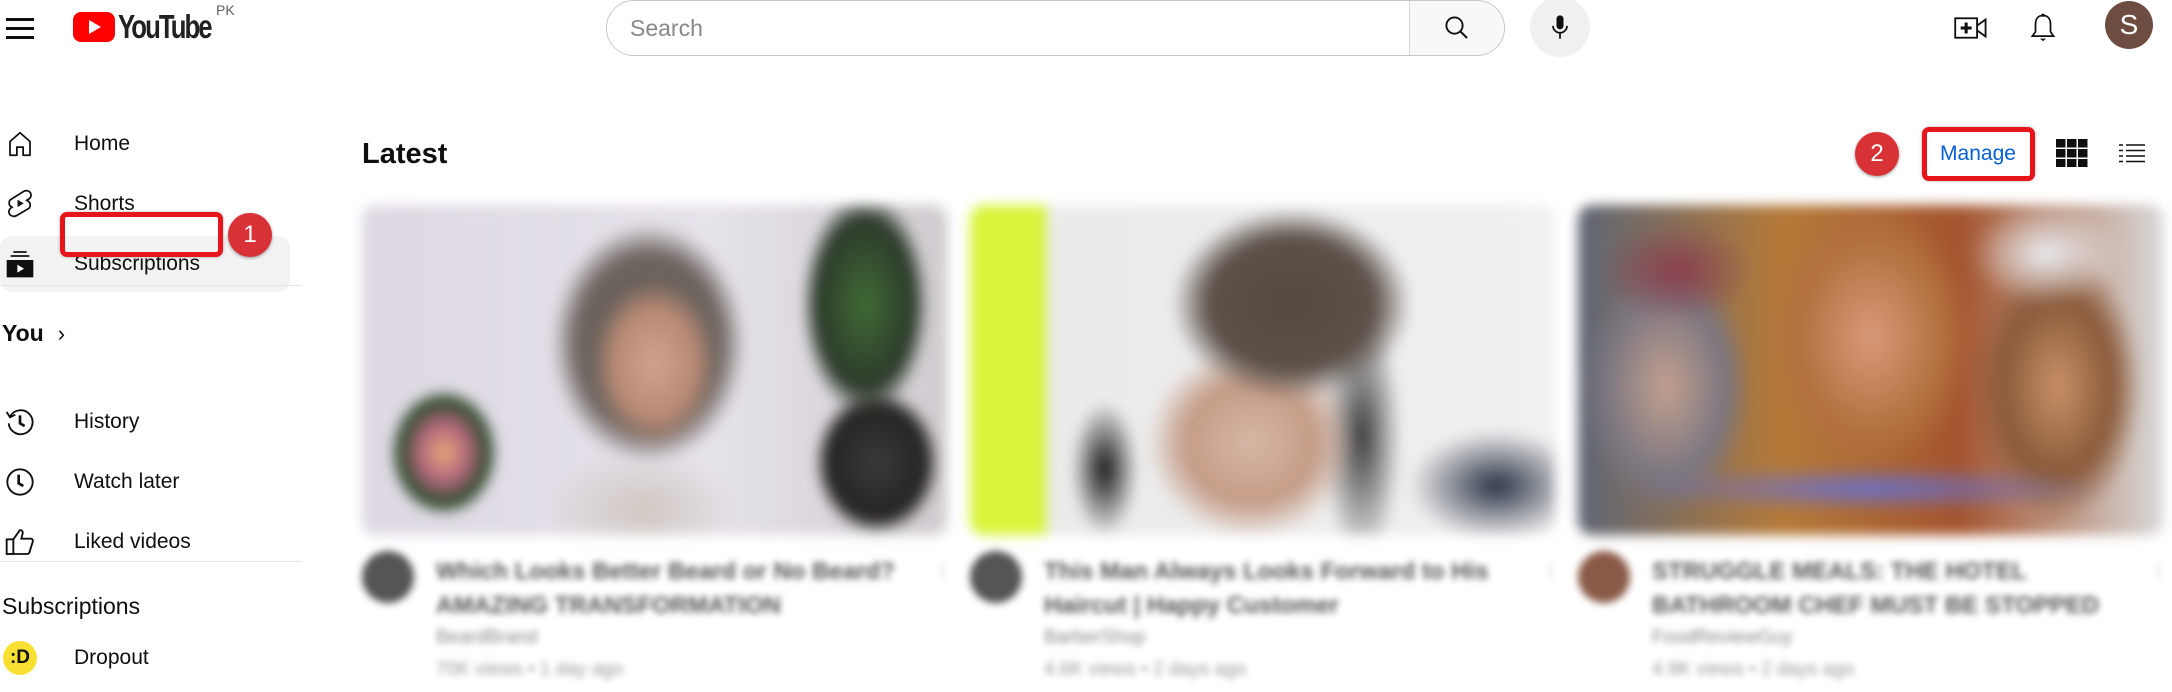 The height and width of the screenshot is (692, 2172). Describe the element at coordinates (137, 263) in the screenshot. I see `sidebar-item-label: Subscriptions` at that location.